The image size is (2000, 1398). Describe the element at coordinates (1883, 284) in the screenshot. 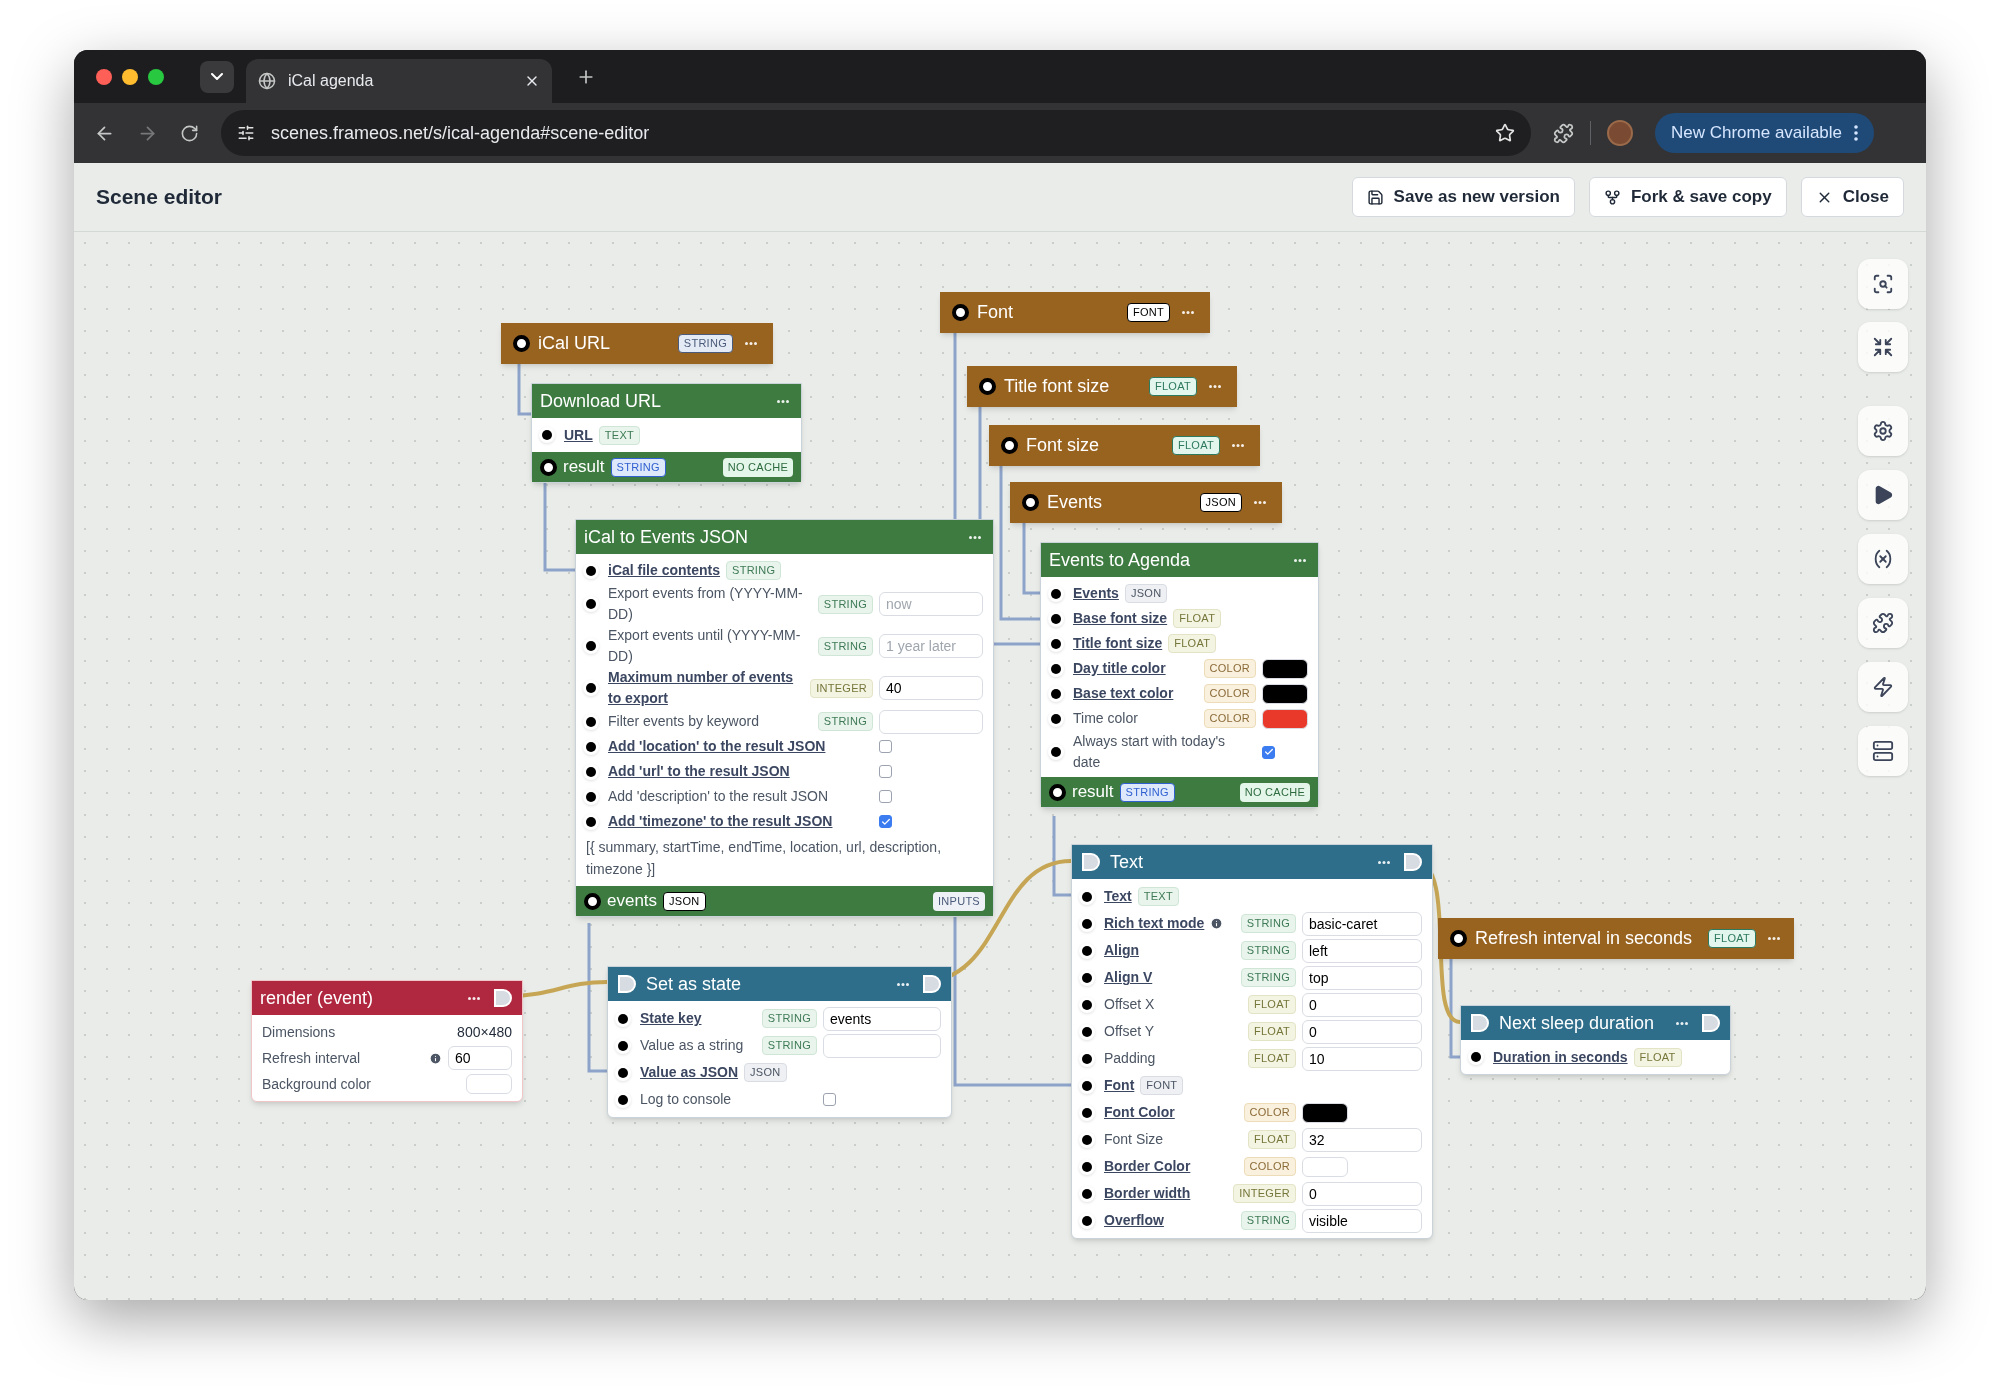

I see `zoom-button` at that location.